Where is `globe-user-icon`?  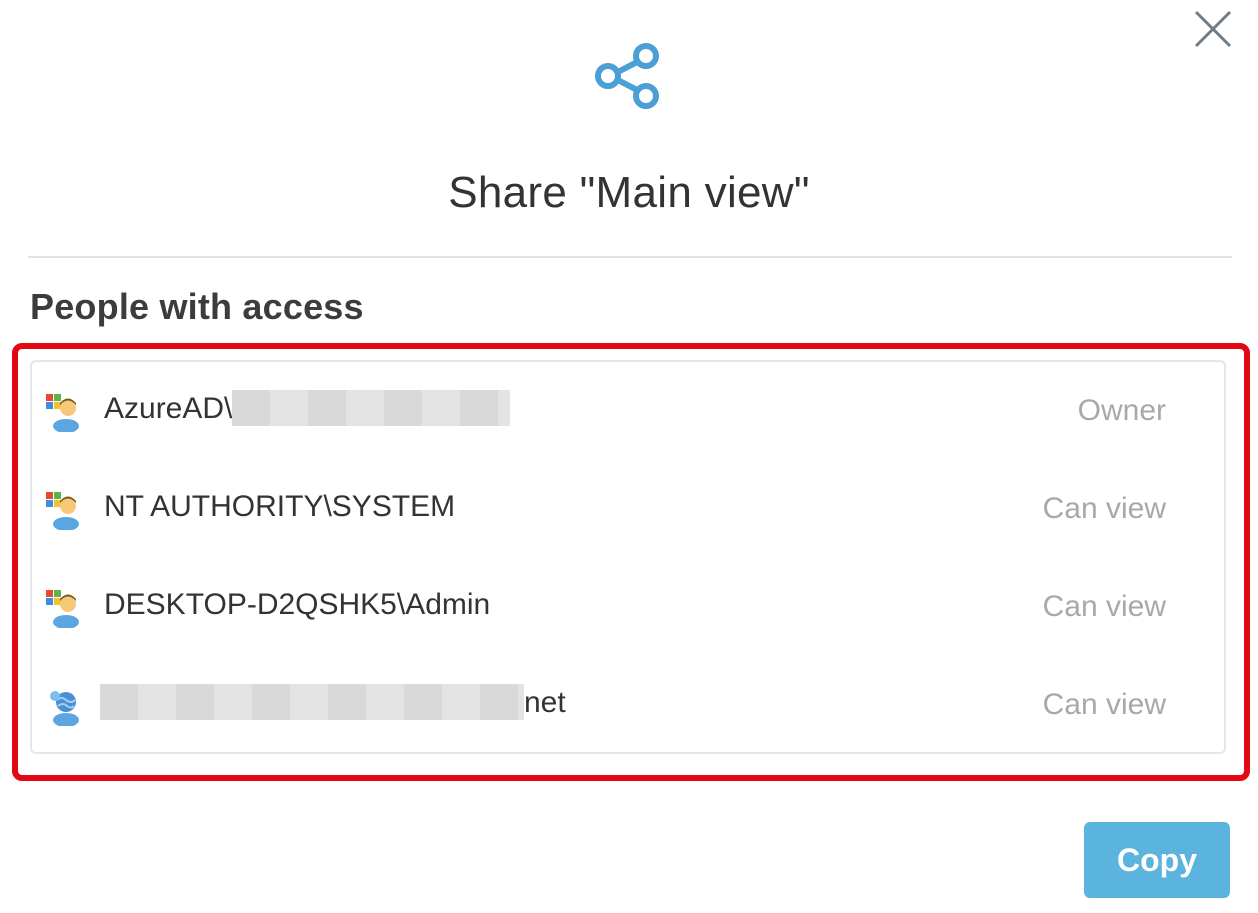 globe-user-icon is located at coordinates (64, 708).